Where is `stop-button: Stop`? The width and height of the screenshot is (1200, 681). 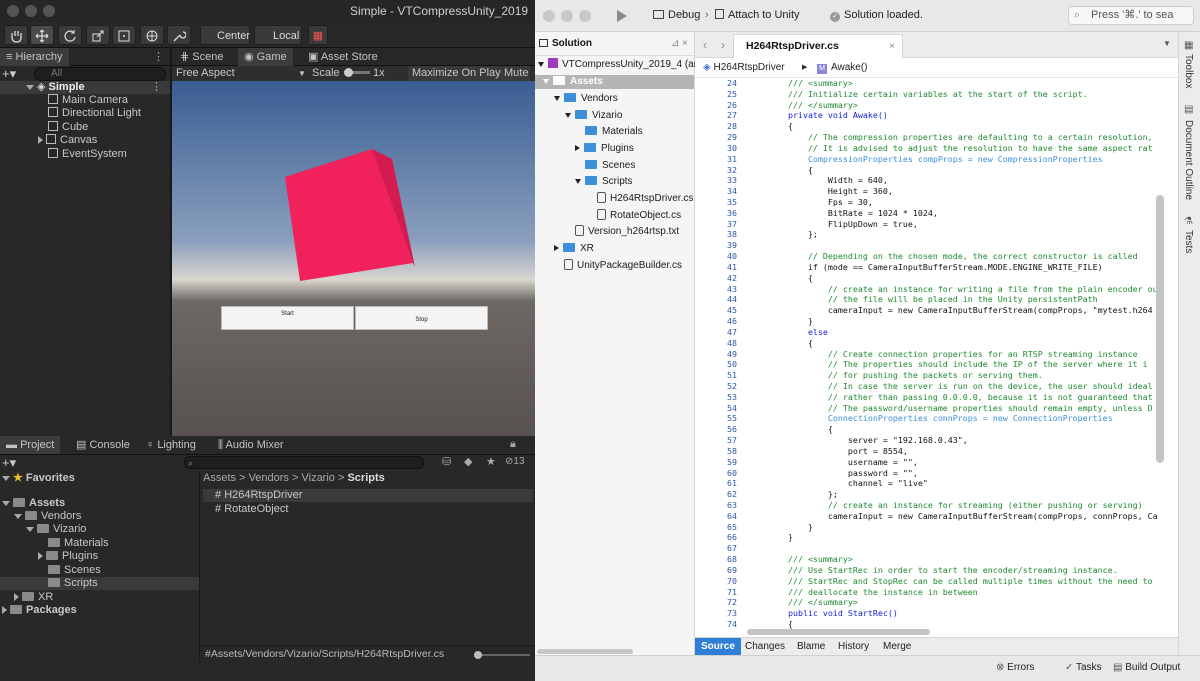 stop-button: Stop is located at coordinates (421, 318).